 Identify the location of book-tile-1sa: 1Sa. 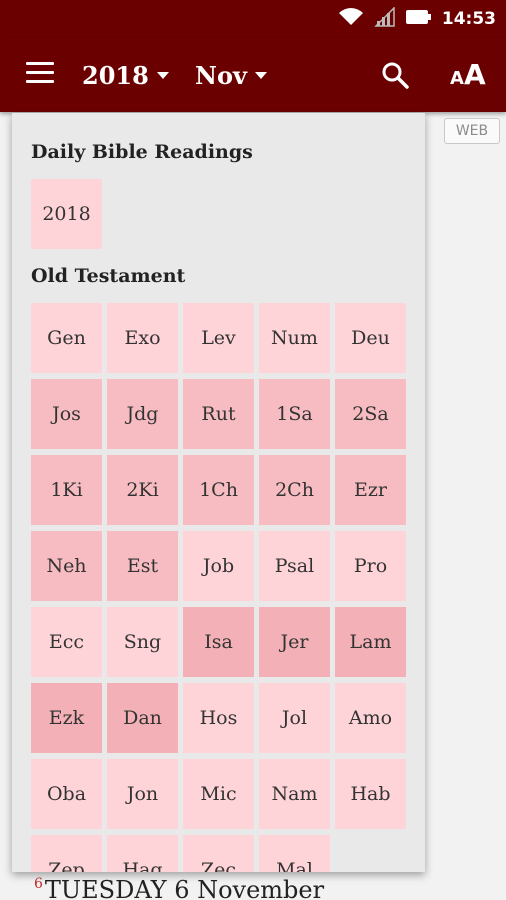
(294, 414).